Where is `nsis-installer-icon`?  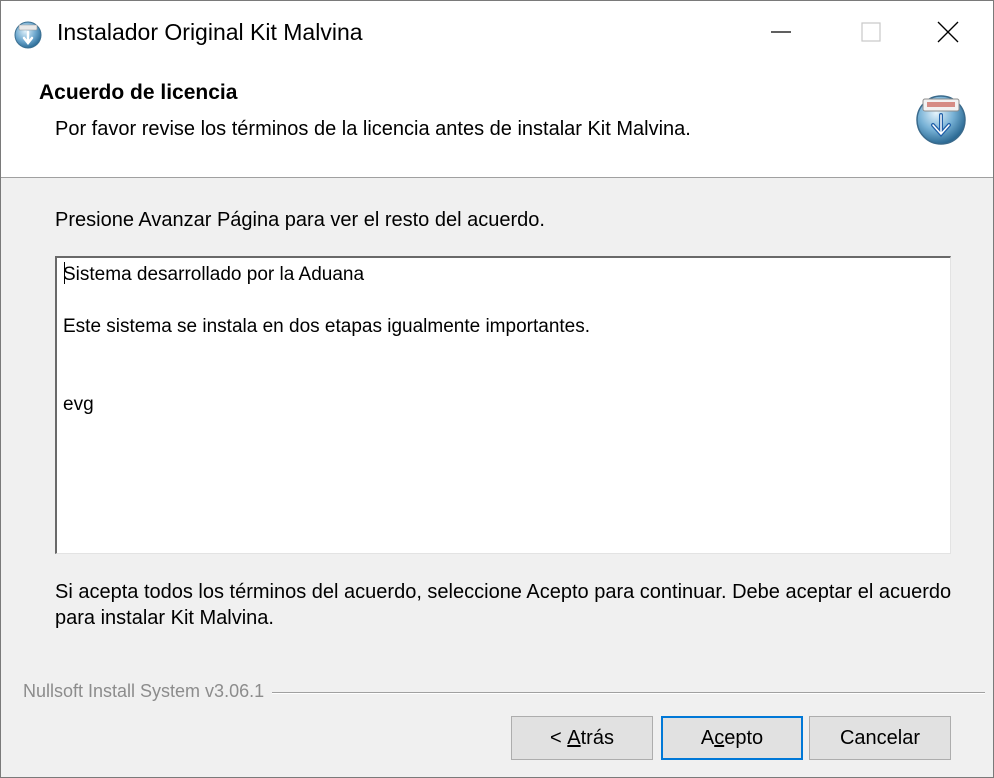
nsis-installer-icon is located at coordinates (941, 120).